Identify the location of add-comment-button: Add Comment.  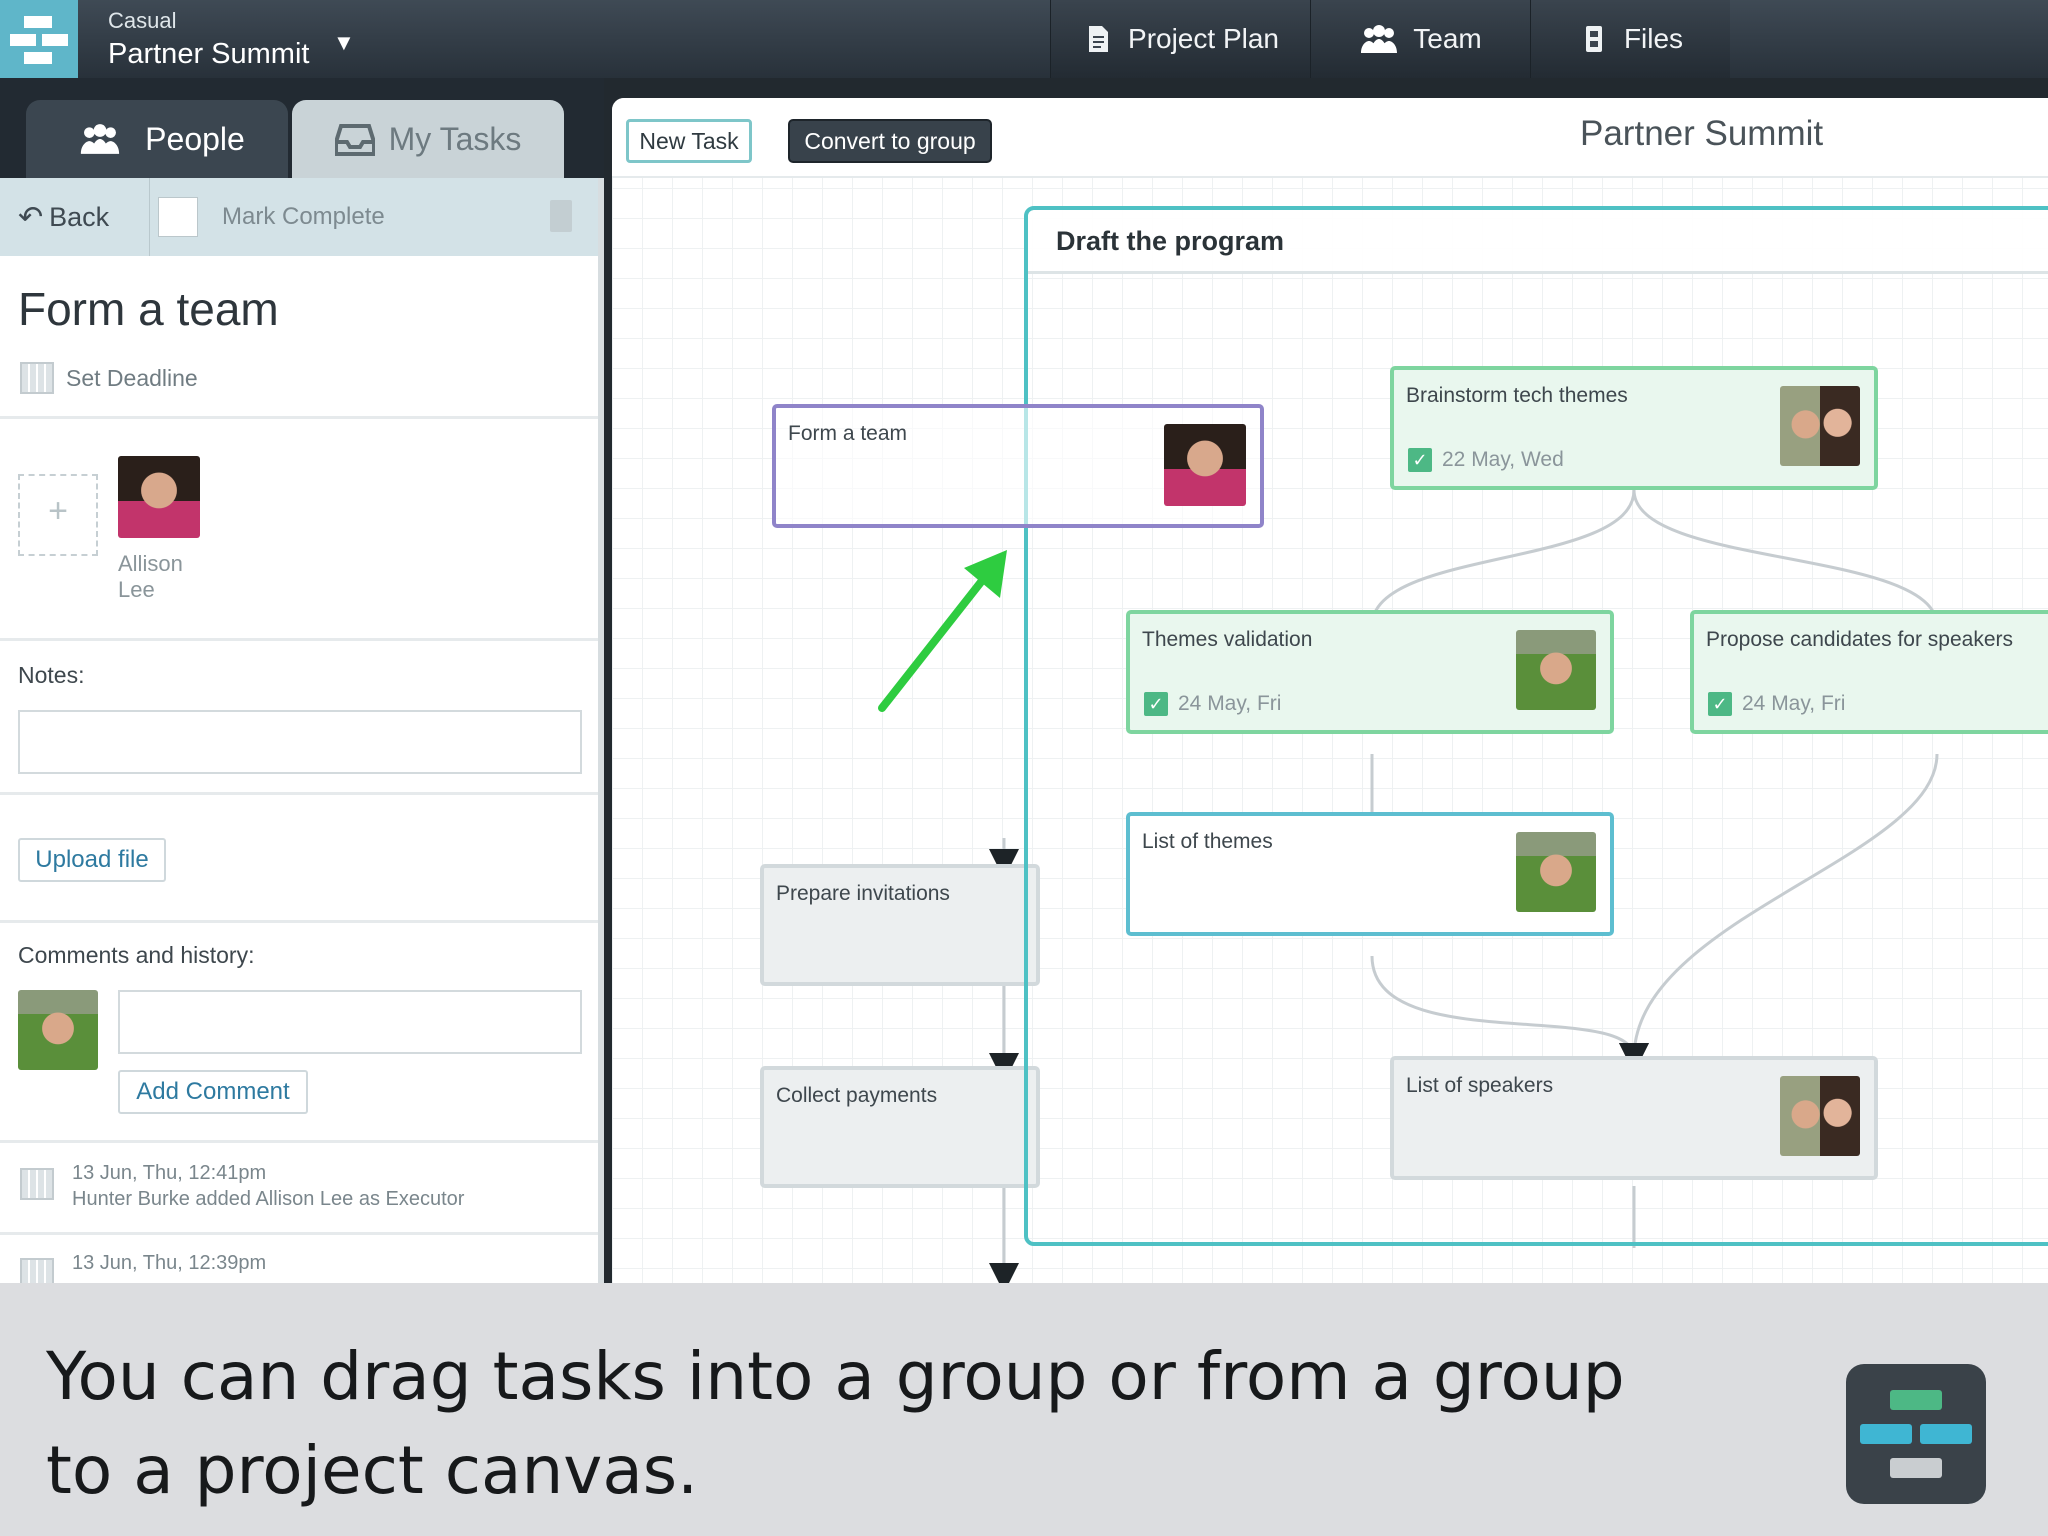
(213, 1092).